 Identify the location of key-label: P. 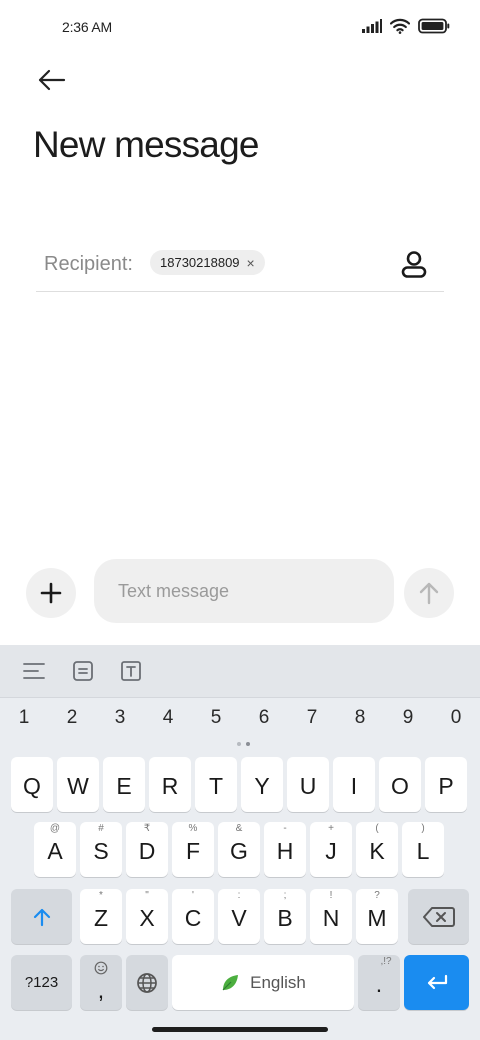
(446, 786).